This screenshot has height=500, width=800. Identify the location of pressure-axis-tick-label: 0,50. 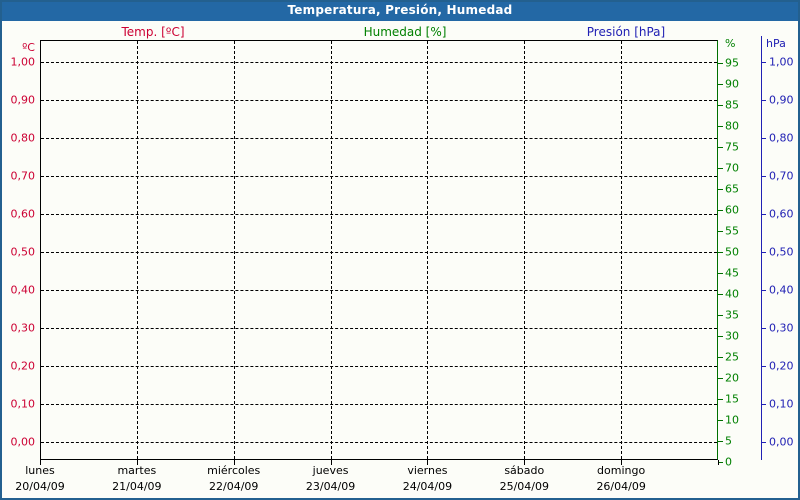
(781, 252).